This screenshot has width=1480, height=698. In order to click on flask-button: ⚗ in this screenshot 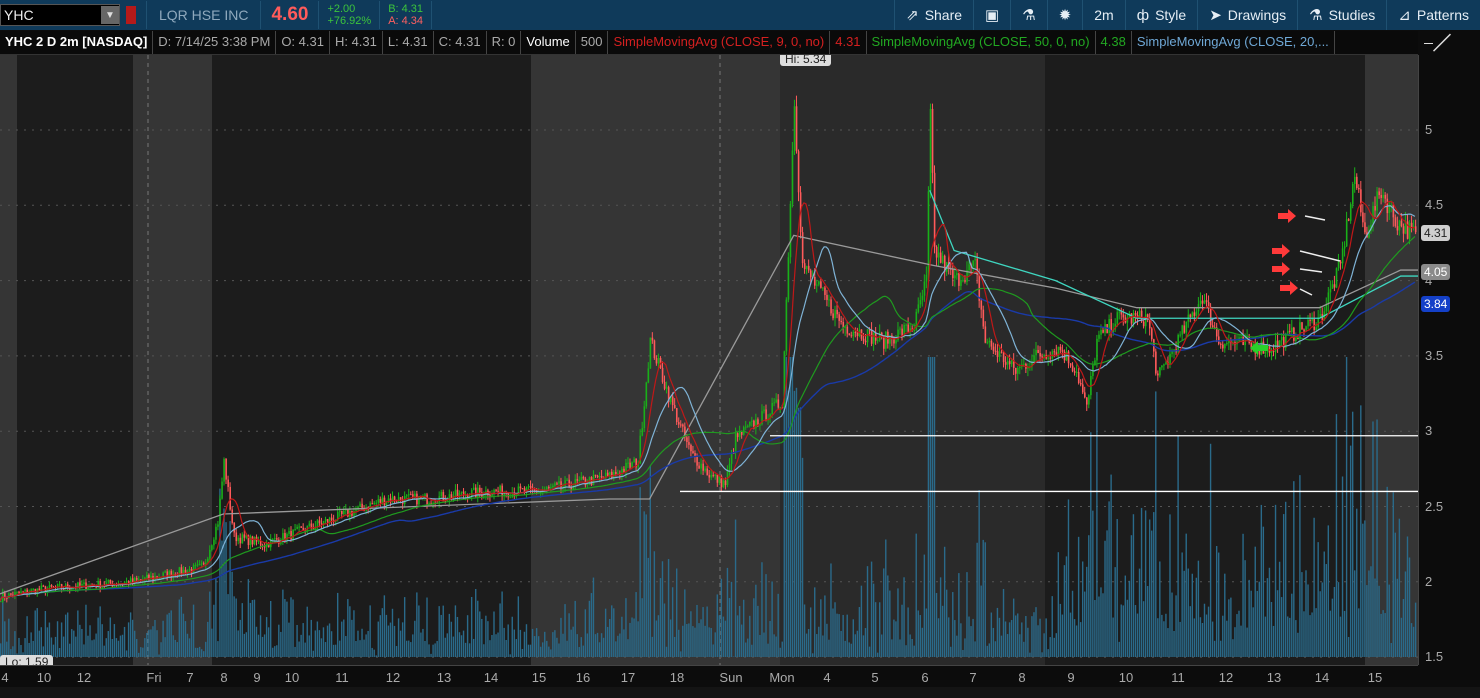, I will do `click(1028, 15)`.